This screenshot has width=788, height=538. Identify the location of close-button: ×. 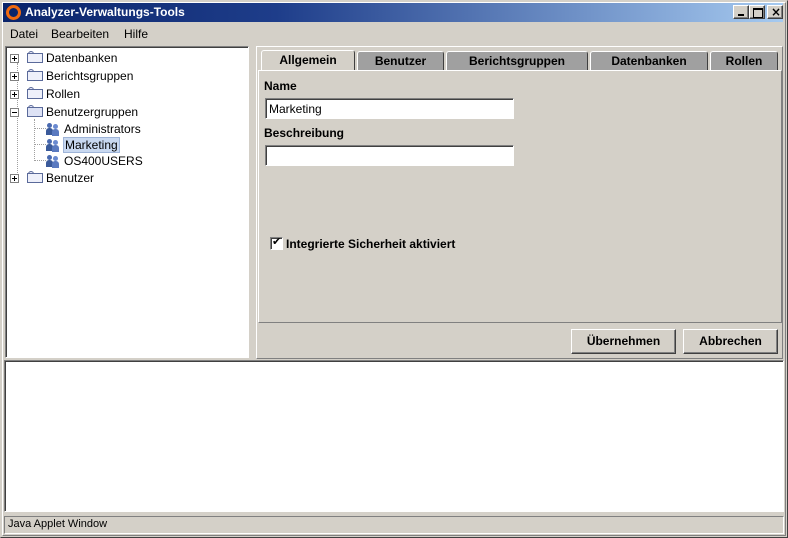
(775, 12).